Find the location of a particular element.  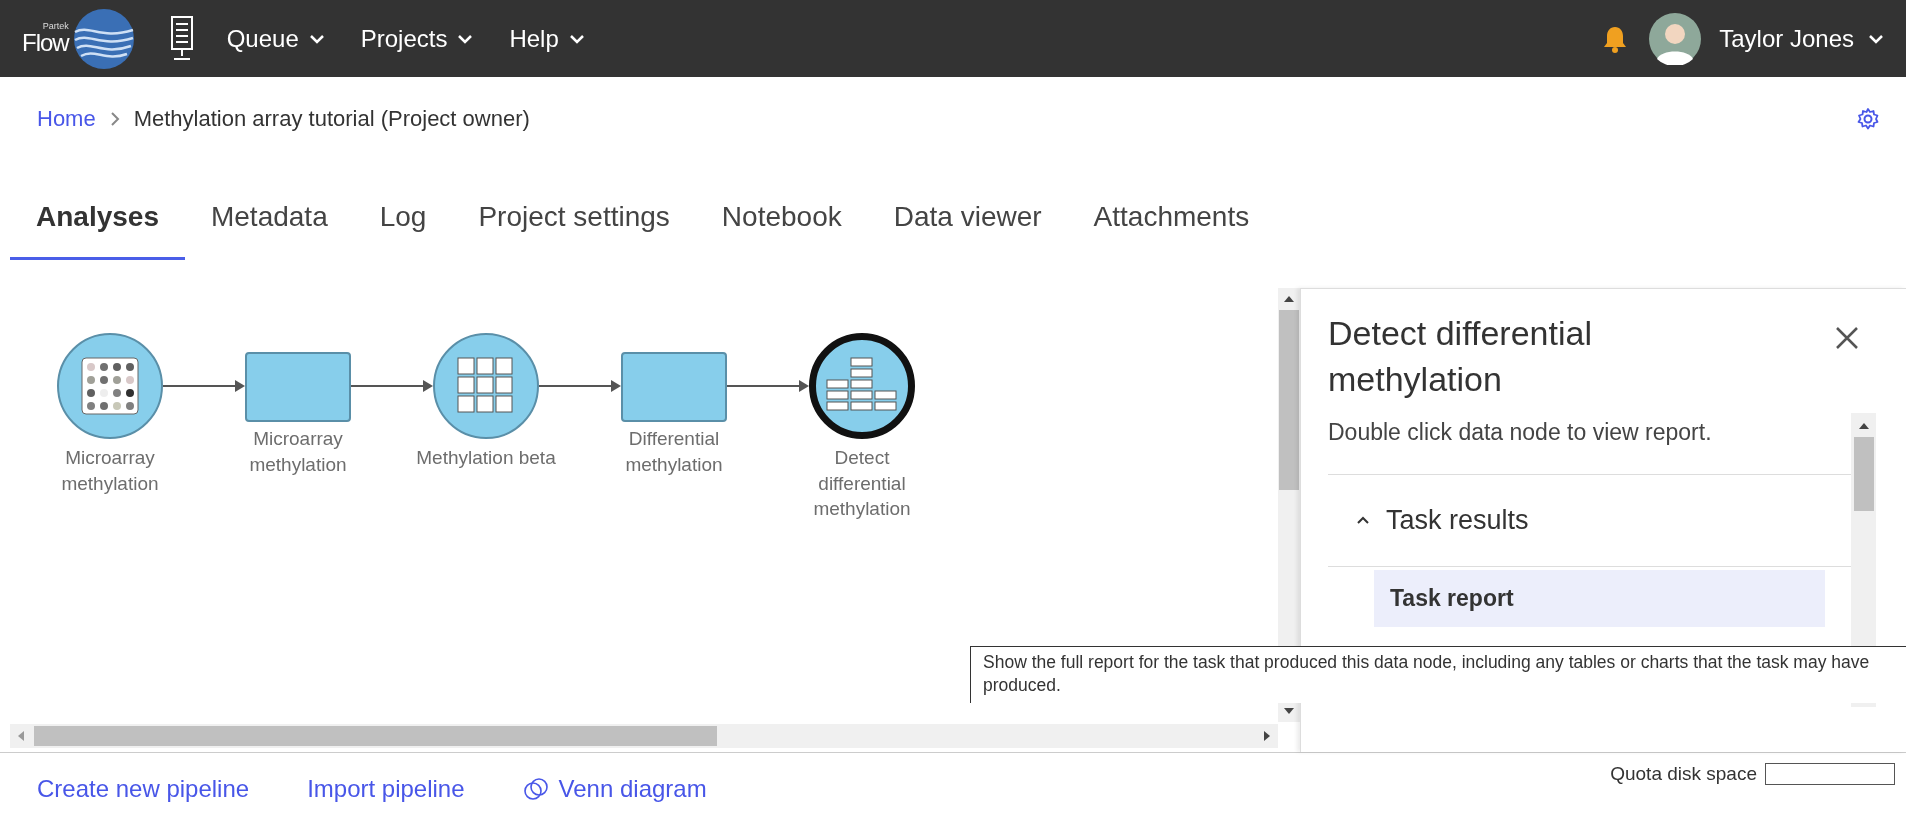

scroll-right-icon is located at coordinates (1267, 736).